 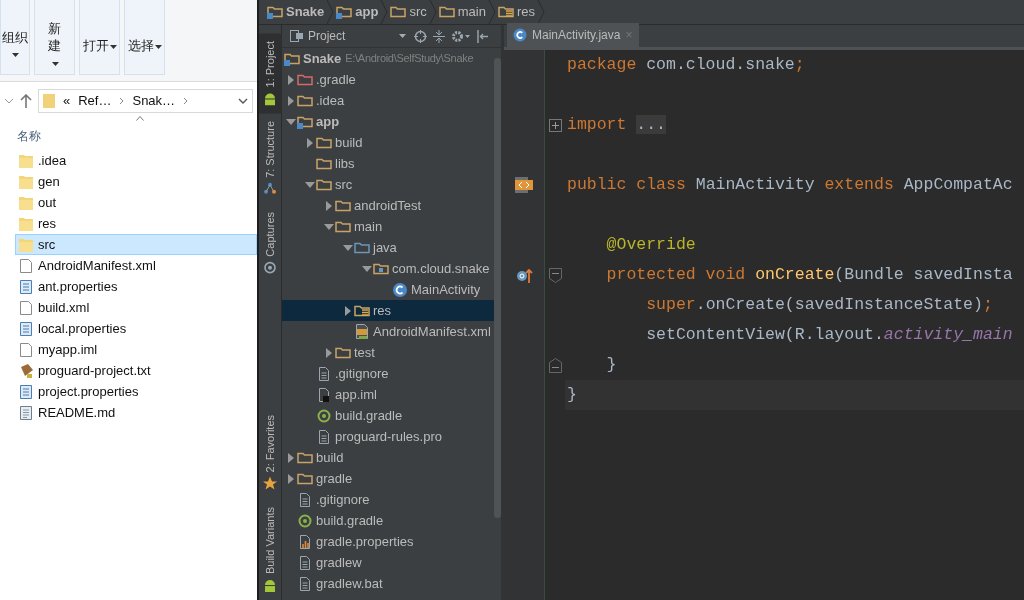 I want to click on tree-item: gradle.properties, so click(x=388, y=541).